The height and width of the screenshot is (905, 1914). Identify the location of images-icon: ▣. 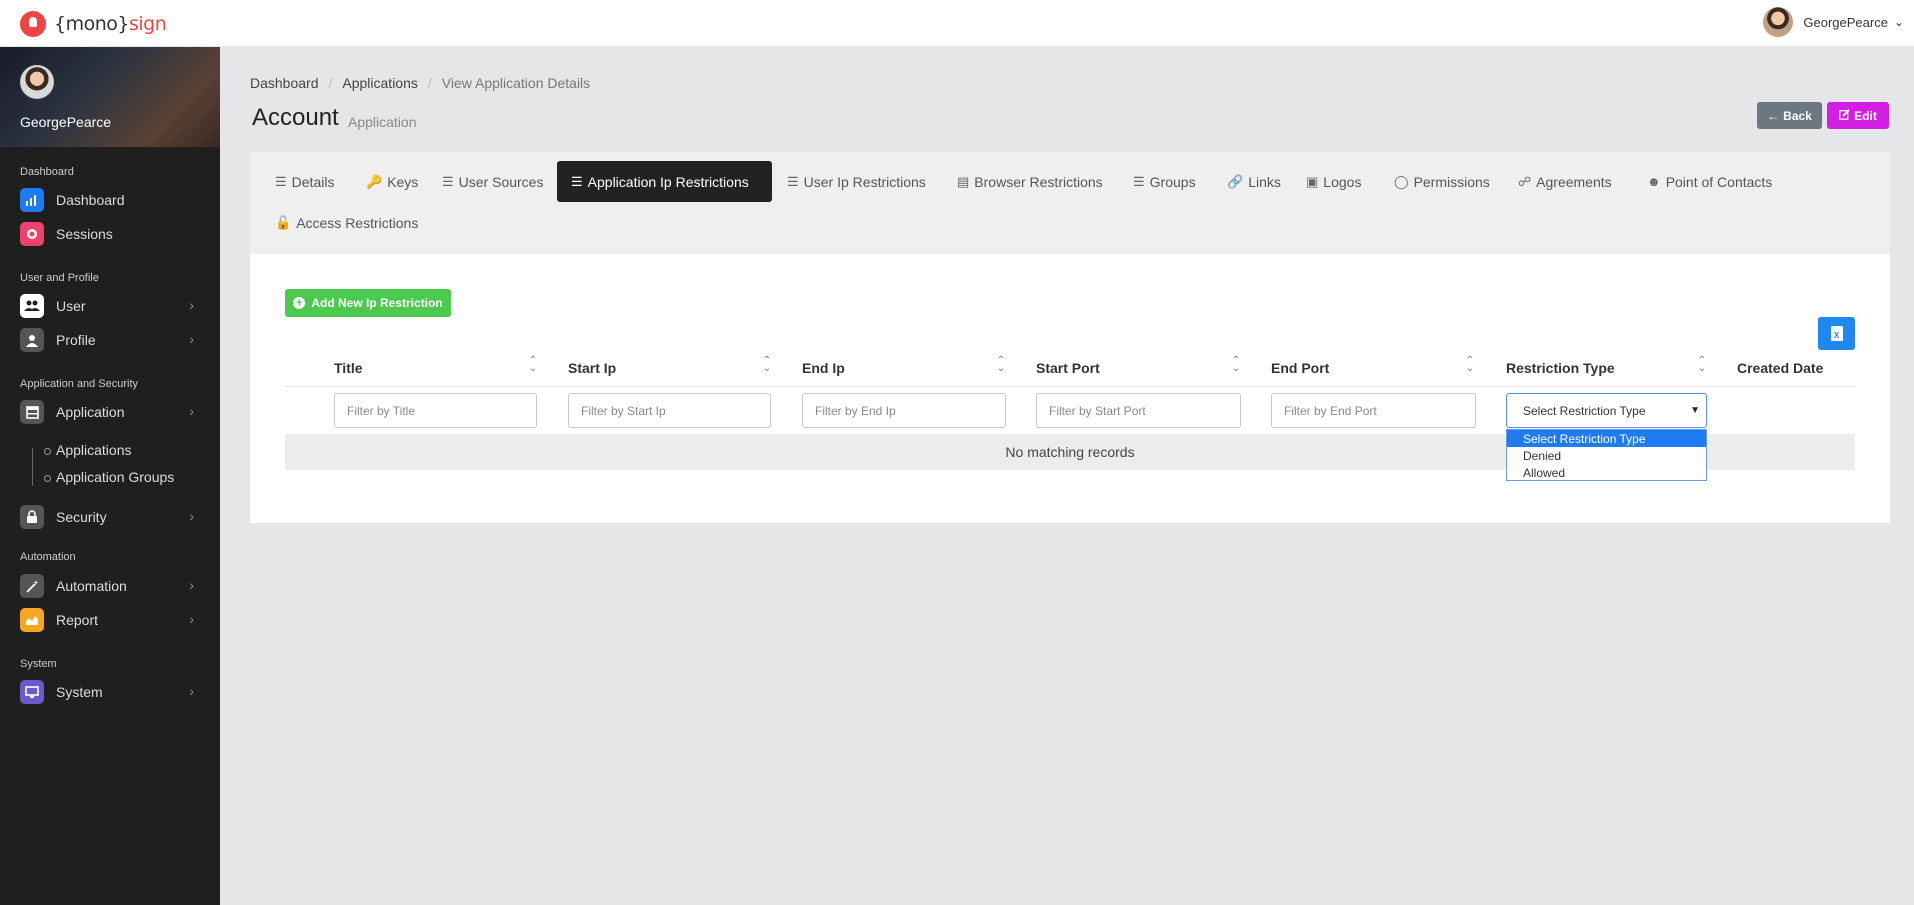
(1312, 181).